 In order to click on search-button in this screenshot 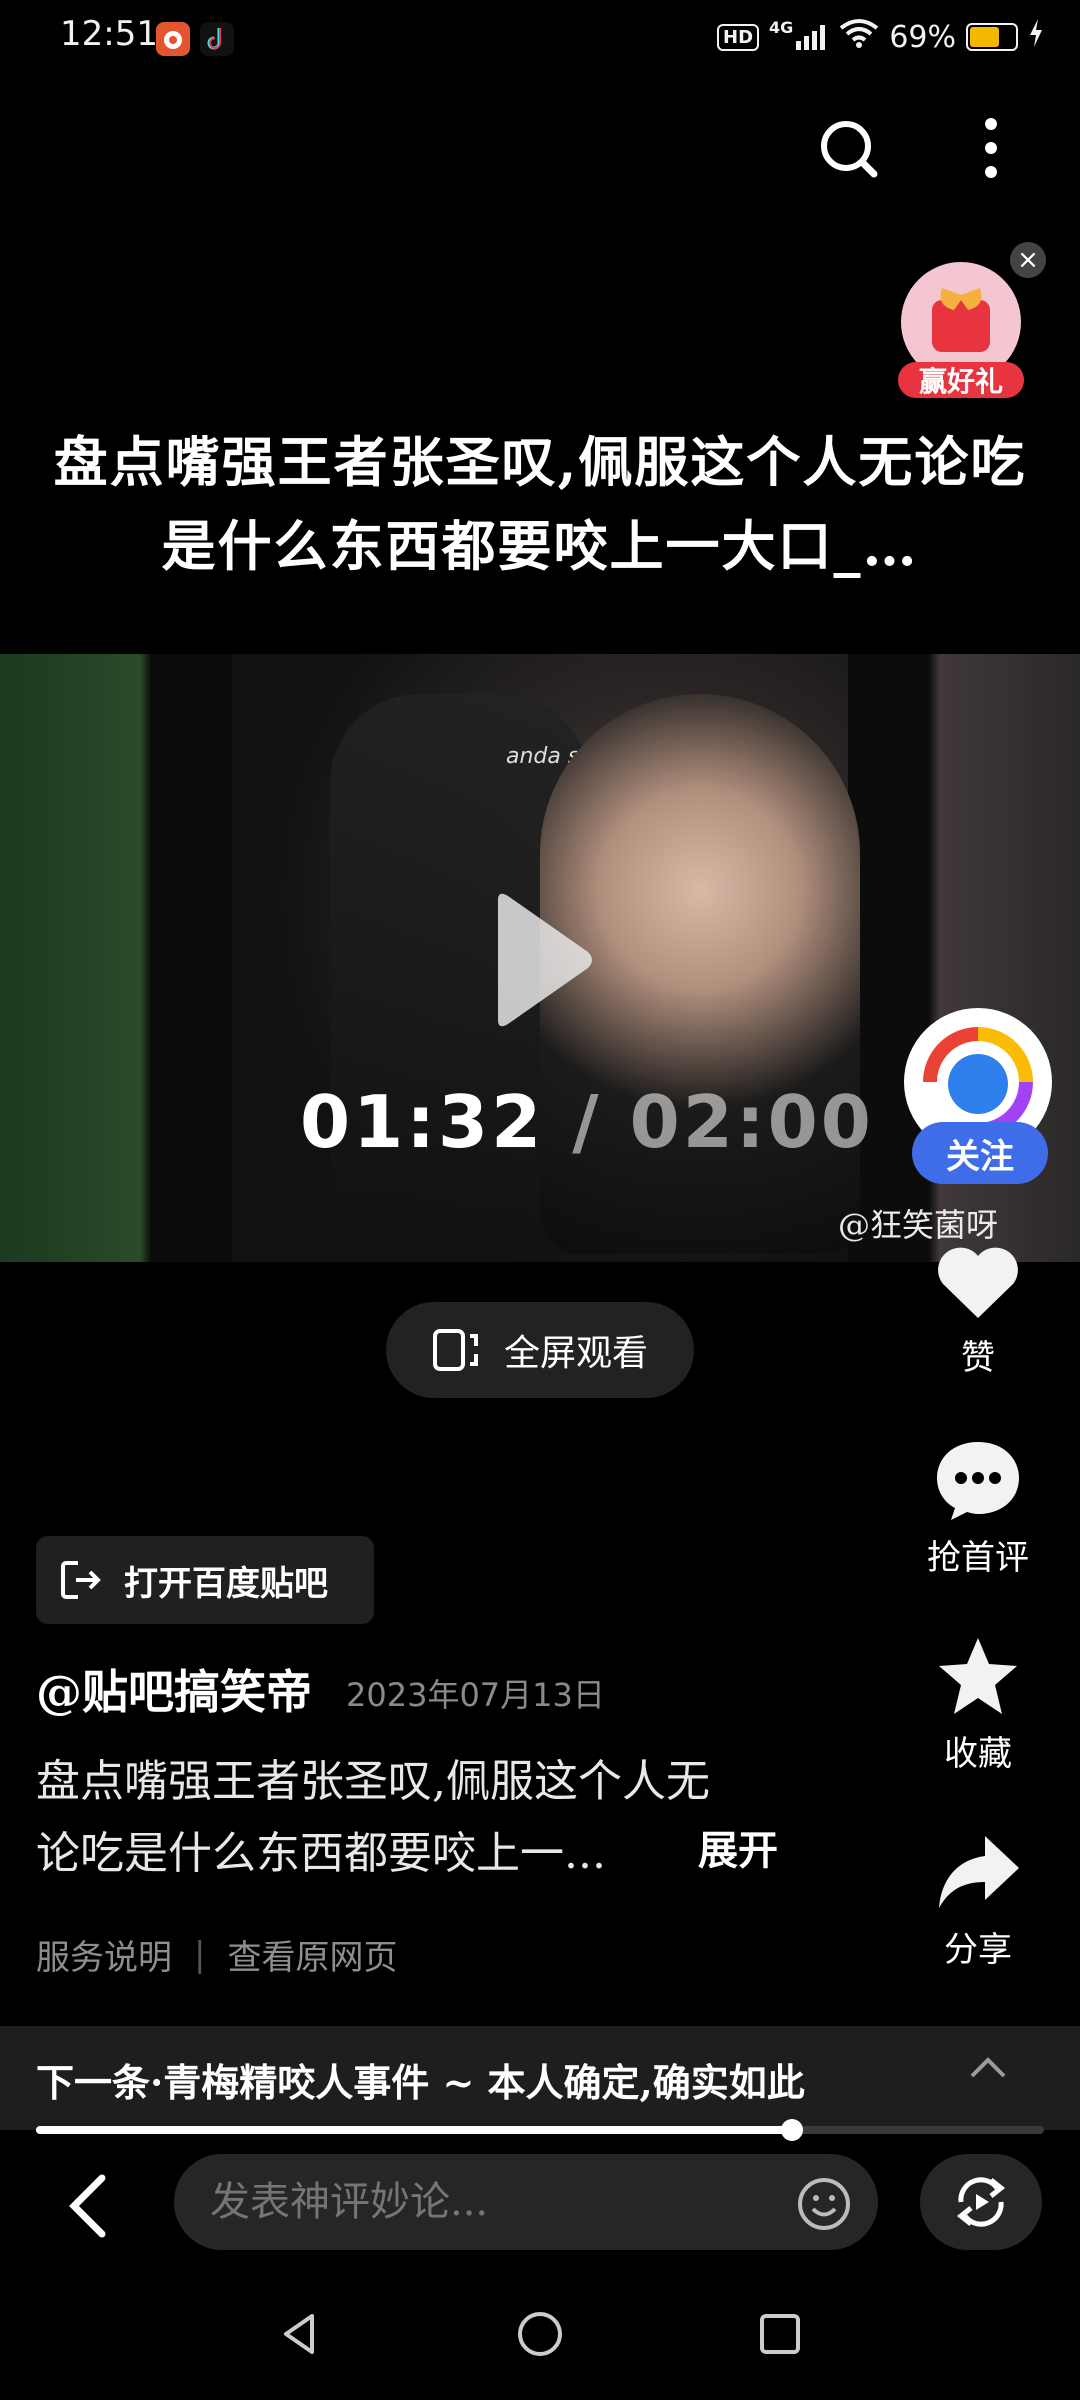, I will do `click(850, 150)`.